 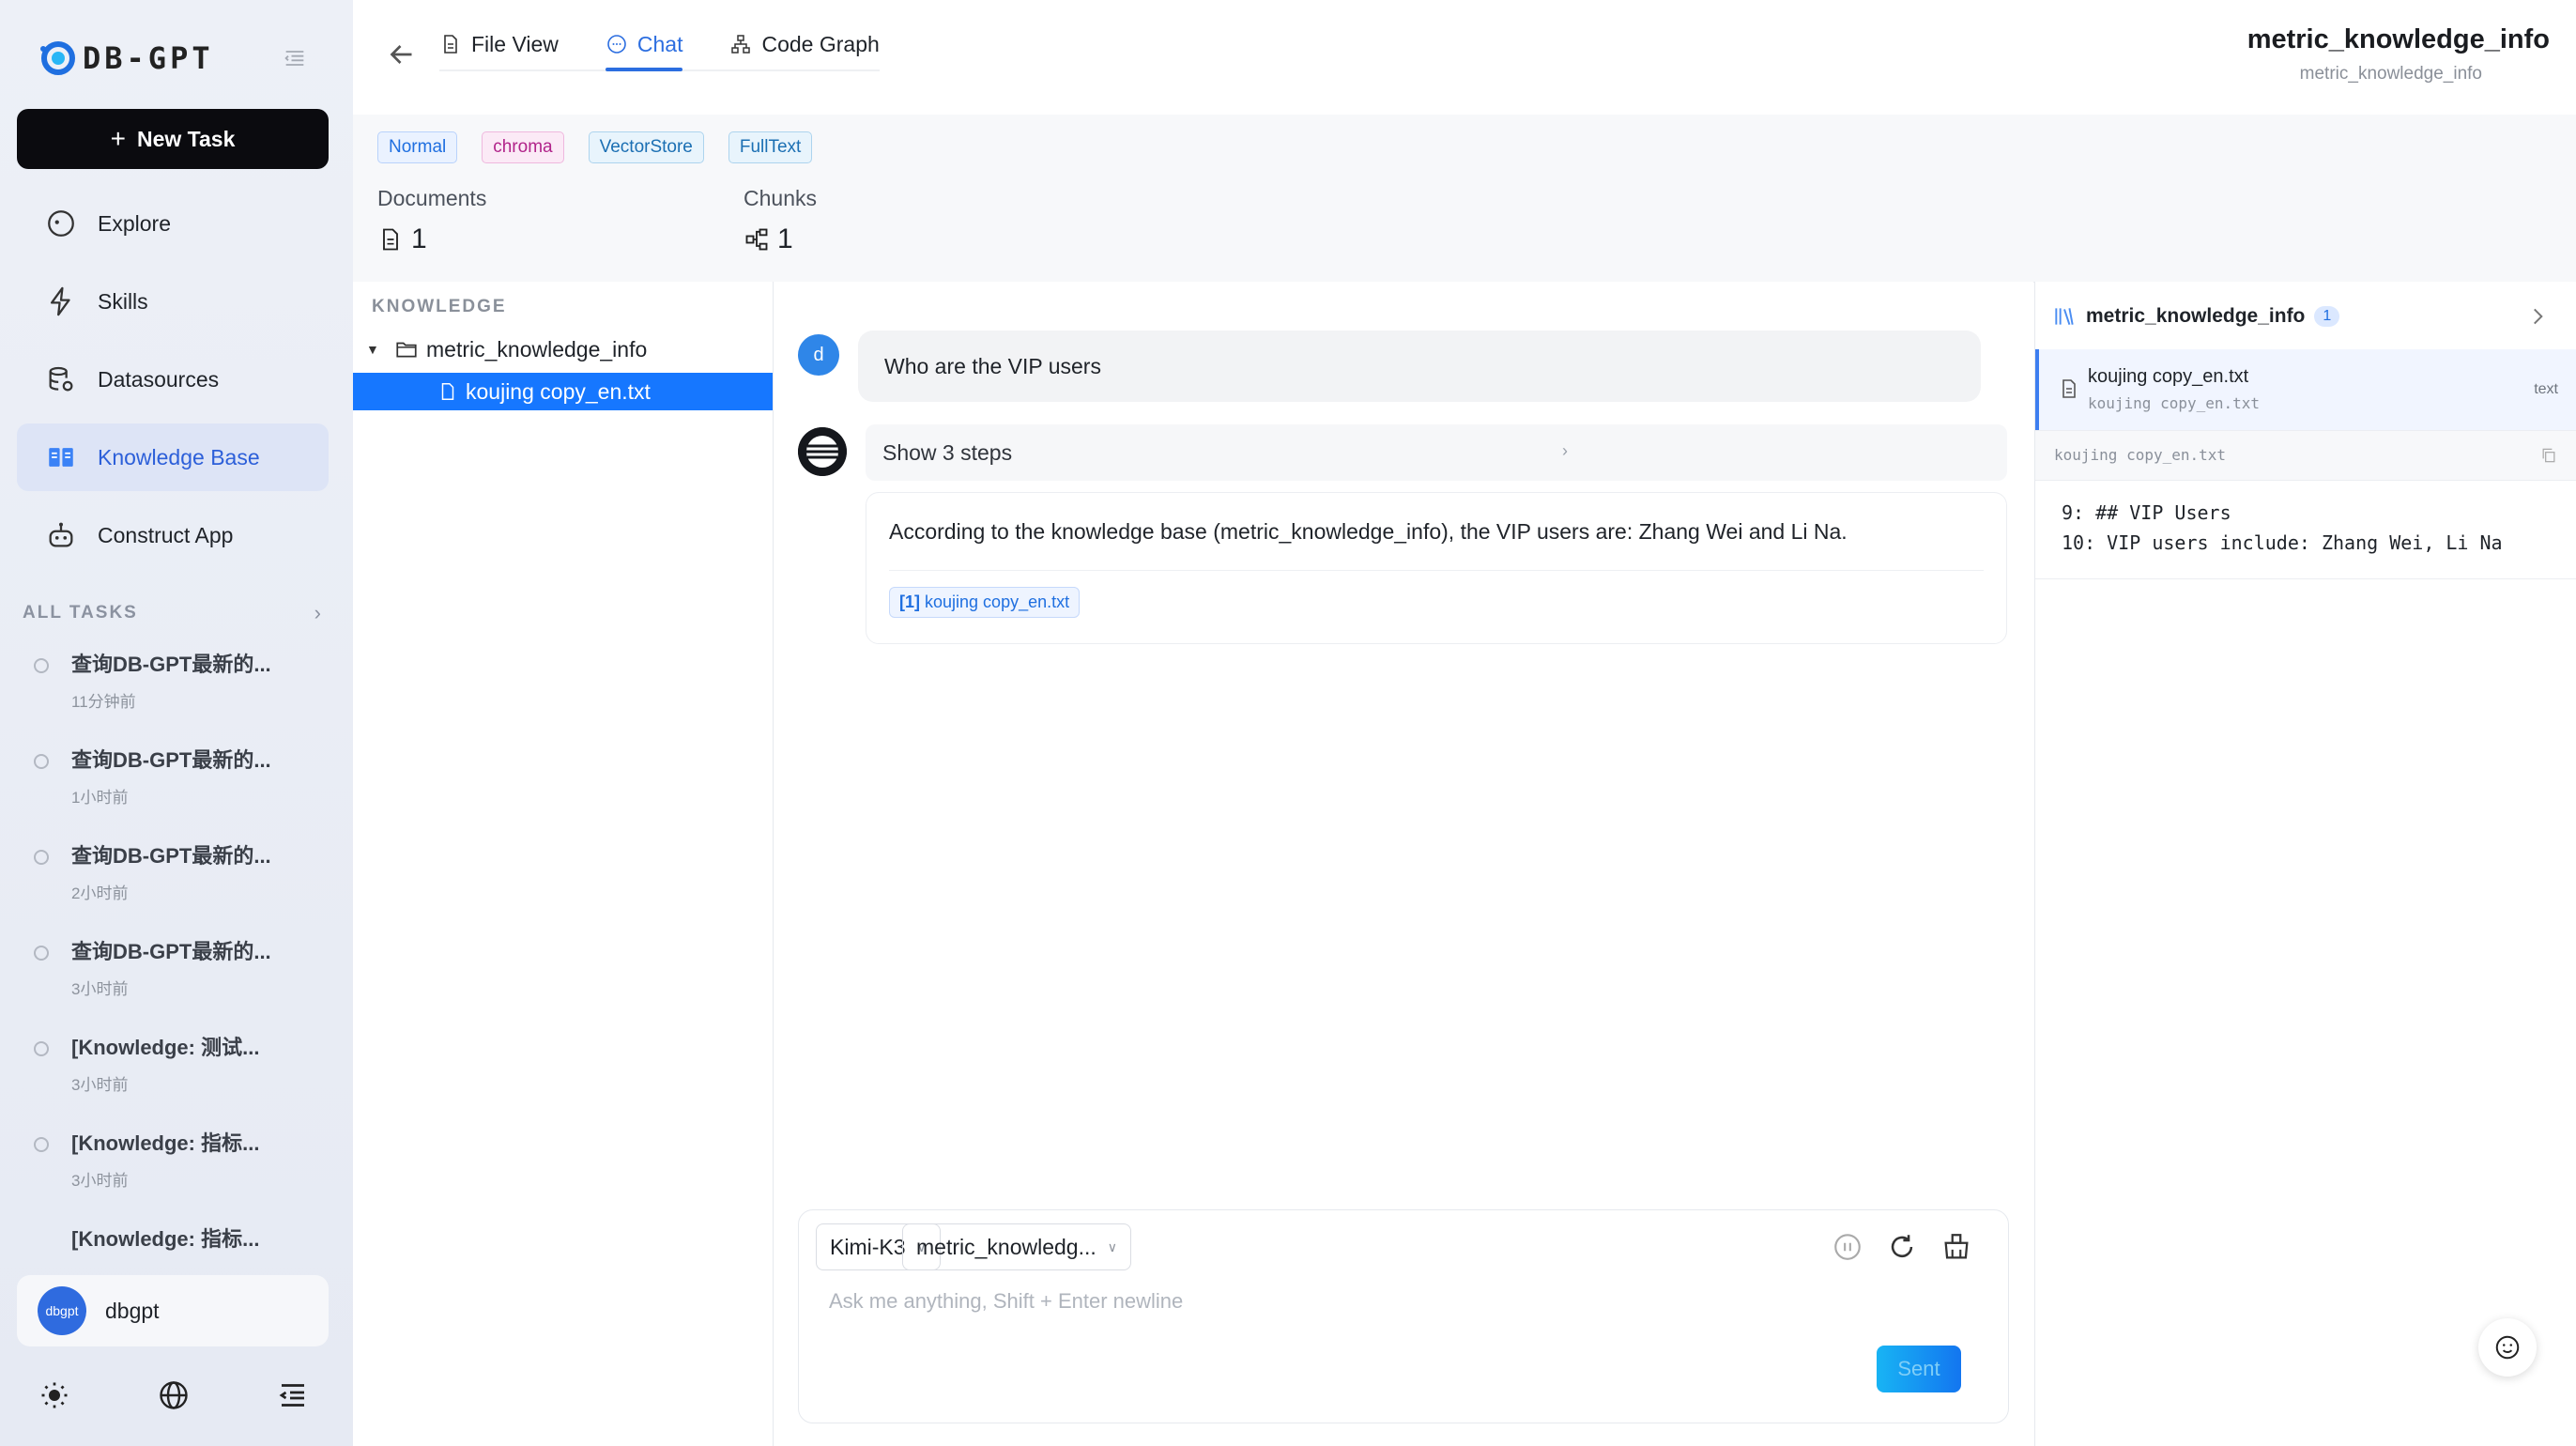 What do you see at coordinates (173, 1079) in the screenshot?
I see `task-item: [Knowledge: 测试... 3小时前` at bounding box center [173, 1079].